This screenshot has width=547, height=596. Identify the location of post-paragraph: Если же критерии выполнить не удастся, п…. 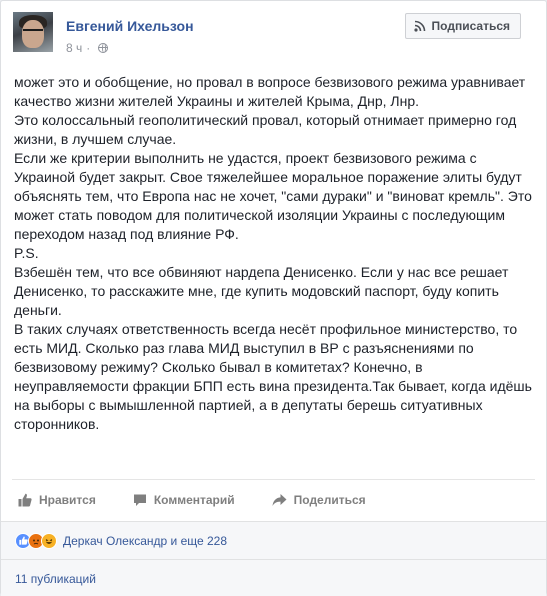
(273, 196).